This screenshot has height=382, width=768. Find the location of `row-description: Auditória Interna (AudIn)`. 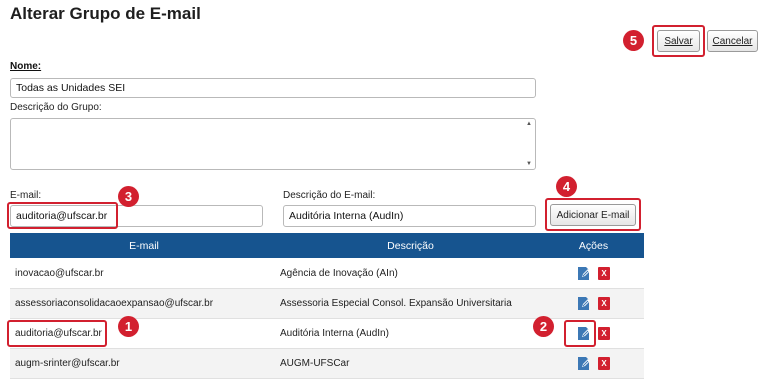

row-description: Auditória Interna (AudIn) is located at coordinates (334, 333).